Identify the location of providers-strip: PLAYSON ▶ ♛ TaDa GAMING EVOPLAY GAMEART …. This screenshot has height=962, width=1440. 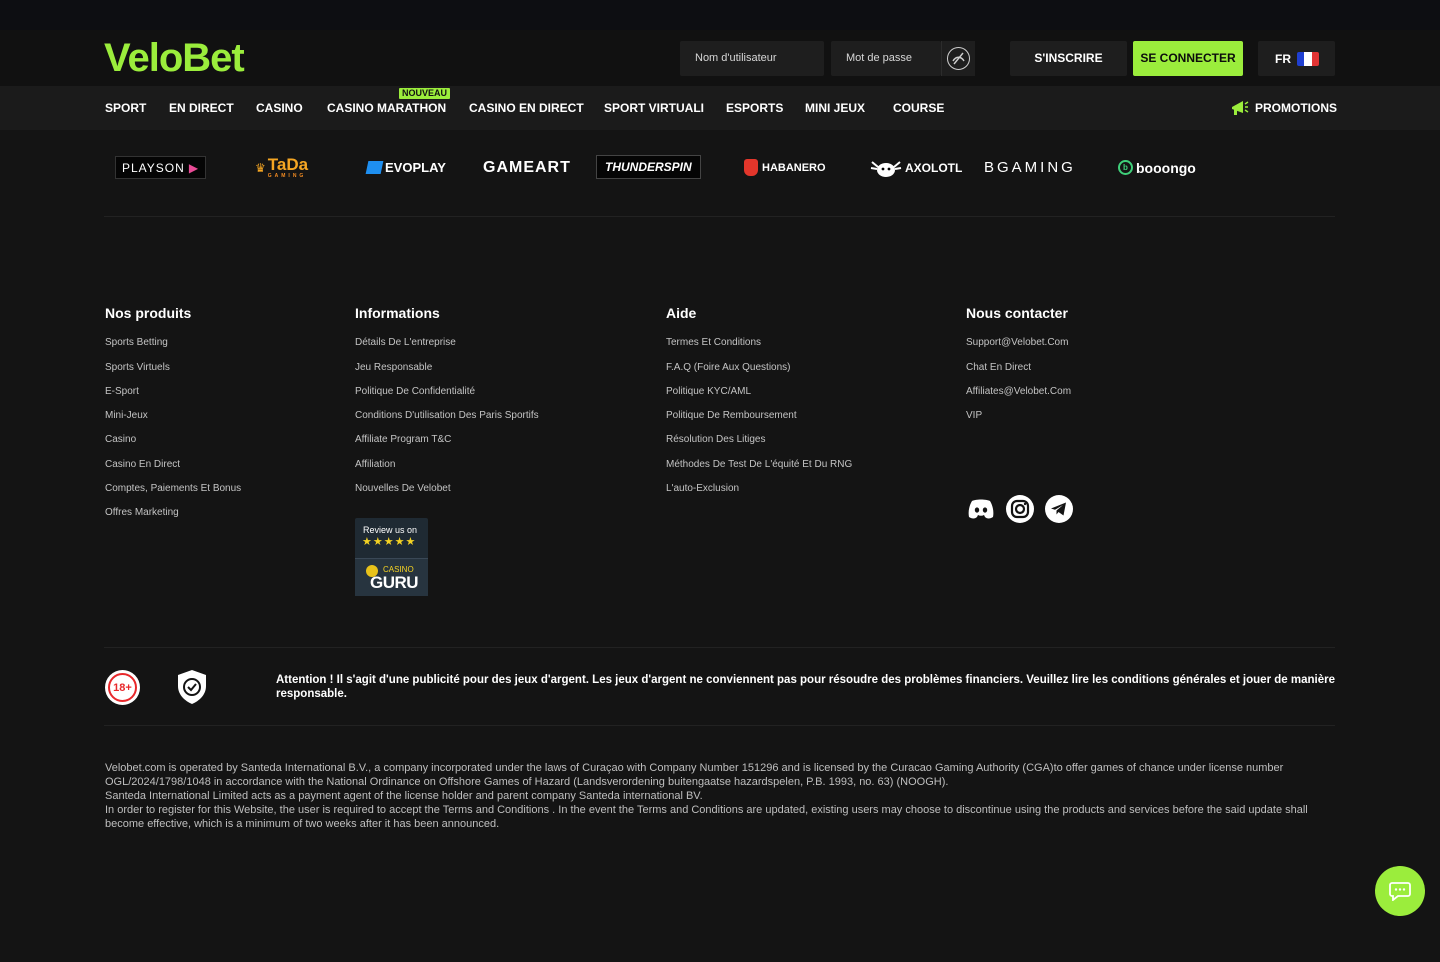
(719, 167).